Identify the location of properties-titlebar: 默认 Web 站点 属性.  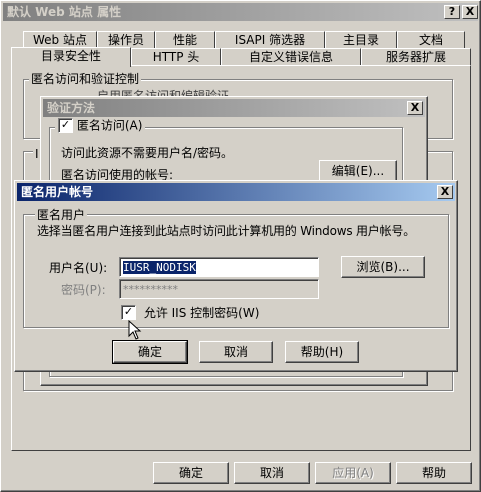
(240, 12).